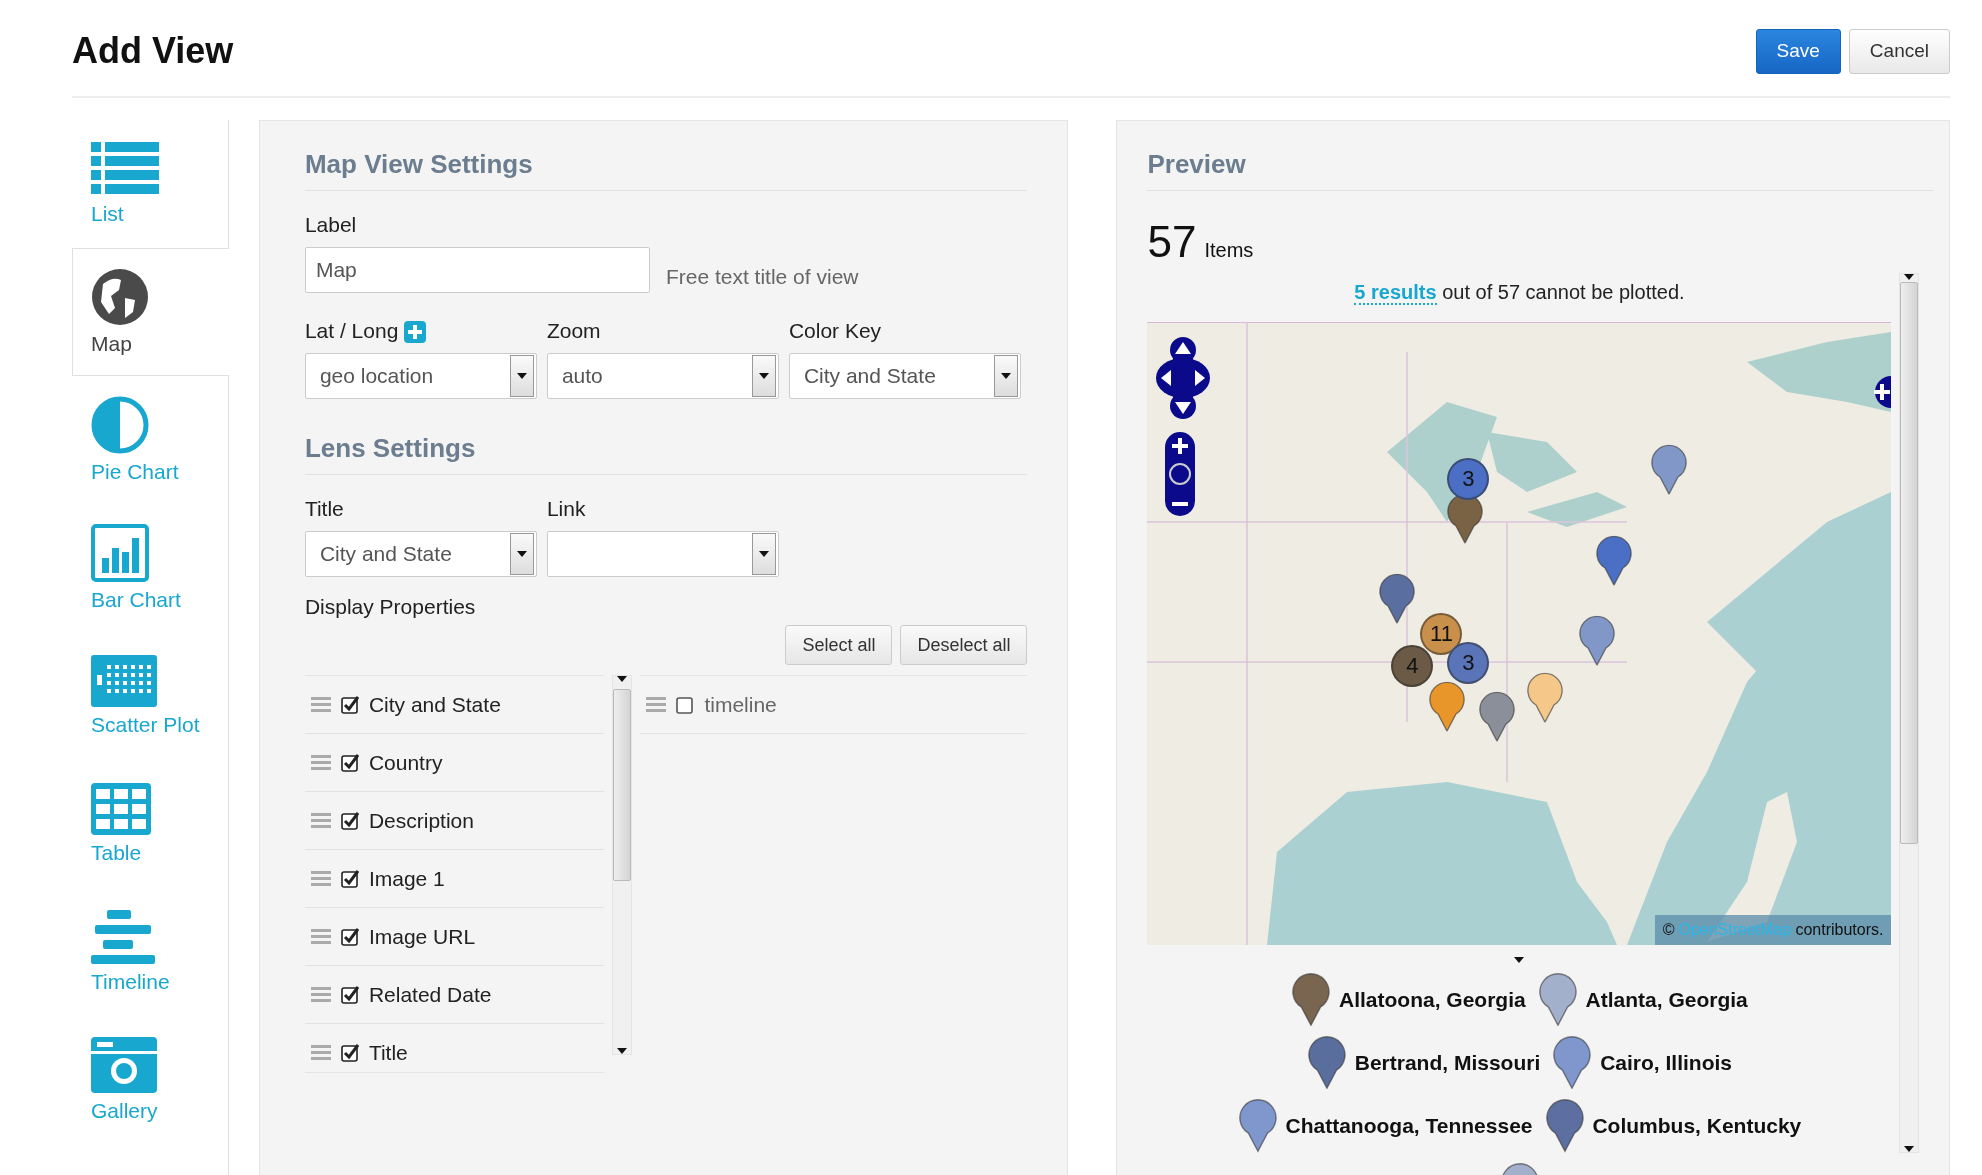  I want to click on view-type-tab: List, so click(150, 184).